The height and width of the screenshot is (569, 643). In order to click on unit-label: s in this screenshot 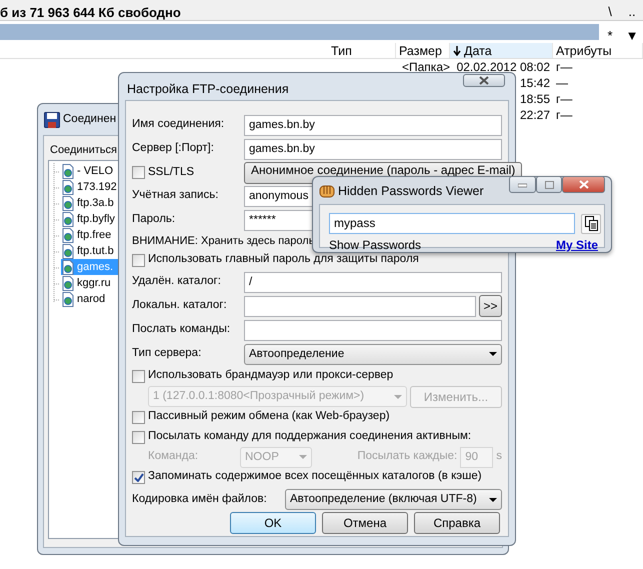, I will do `click(499, 456)`.